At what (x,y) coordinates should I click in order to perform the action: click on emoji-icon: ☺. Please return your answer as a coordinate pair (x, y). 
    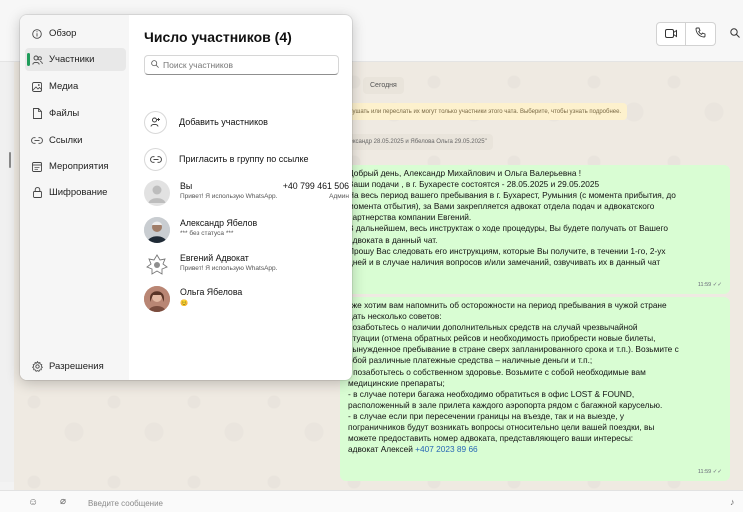
    Looking at the image, I should click on (33, 502).